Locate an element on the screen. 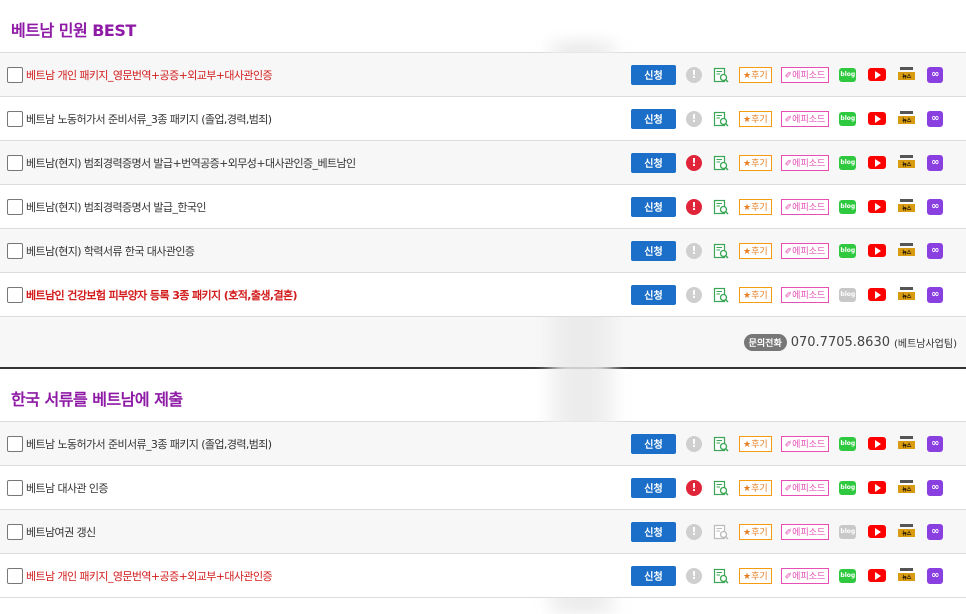 This screenshot has width=966, height=614. item-title: 베트남(현지) 범죄경력증명서 발급+번역공증+외무성+대사관인증_베트남인 is located at coordinates (191, 163).